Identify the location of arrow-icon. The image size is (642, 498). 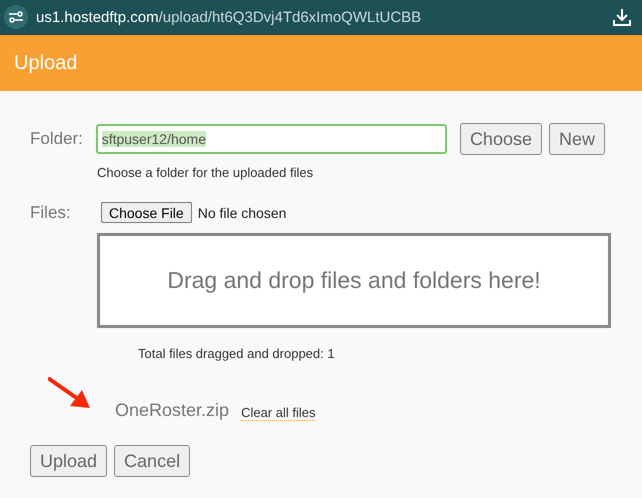
(70, 393).